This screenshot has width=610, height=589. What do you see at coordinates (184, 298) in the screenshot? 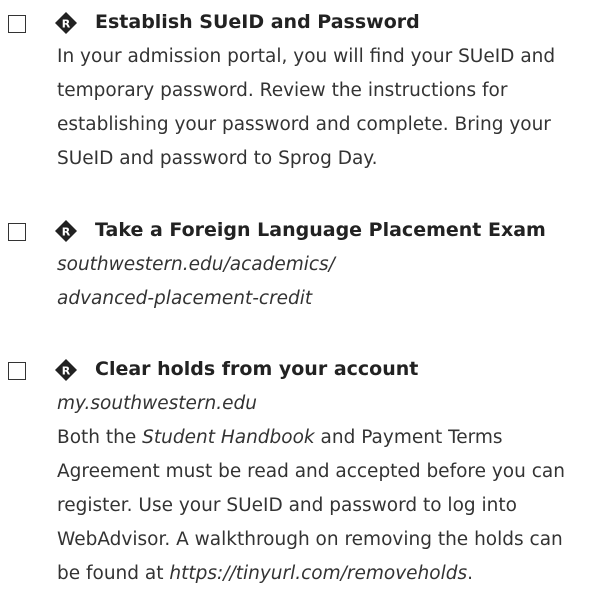
I see `link-text: advanced-placement-credit` at bounding box center [184, 298].